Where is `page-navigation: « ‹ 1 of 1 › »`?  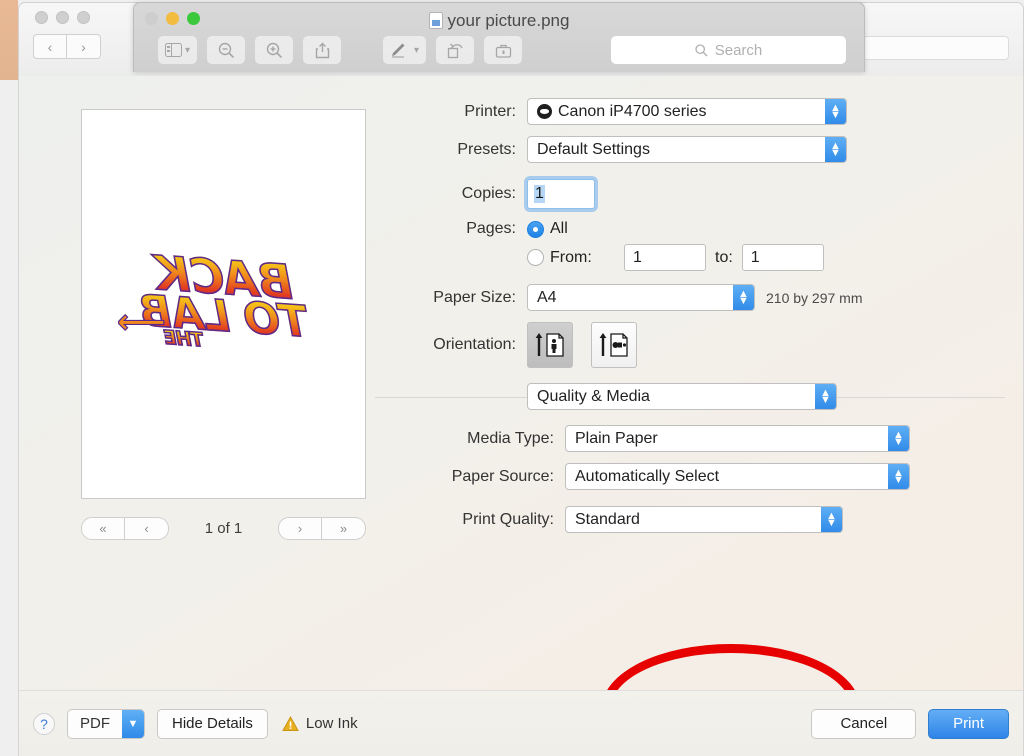 page-navigation: « ‹ 1 of 1 › » is located at coordinates (223, 528).